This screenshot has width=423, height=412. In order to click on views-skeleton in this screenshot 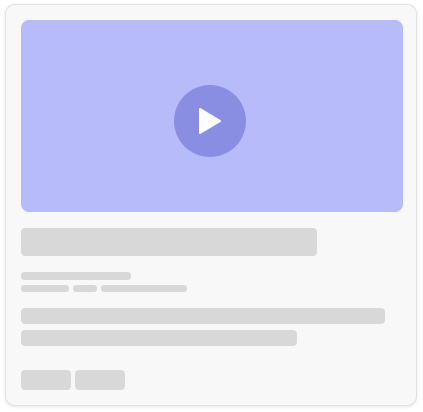, I will do `click(45, 288)`.